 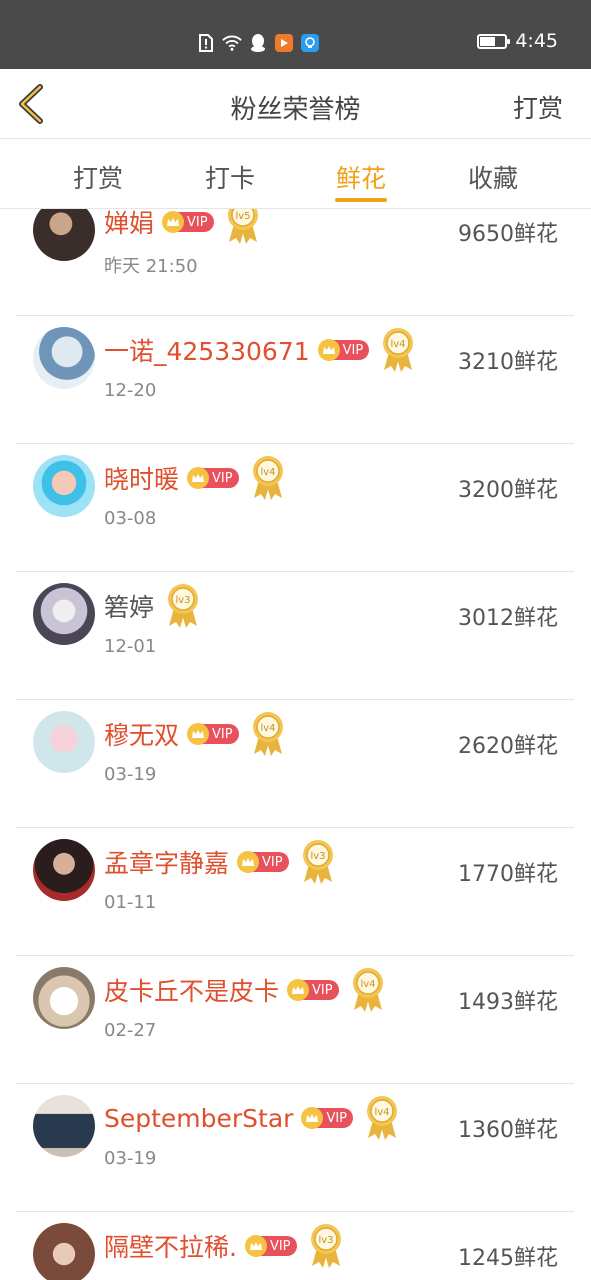 What do you see at coordinates (295, 892) in the screenshot?
I see `list-item: 孟章字静嘉 VIP lv3 01-11 1770鲜花` at bounding box center [295, 892].